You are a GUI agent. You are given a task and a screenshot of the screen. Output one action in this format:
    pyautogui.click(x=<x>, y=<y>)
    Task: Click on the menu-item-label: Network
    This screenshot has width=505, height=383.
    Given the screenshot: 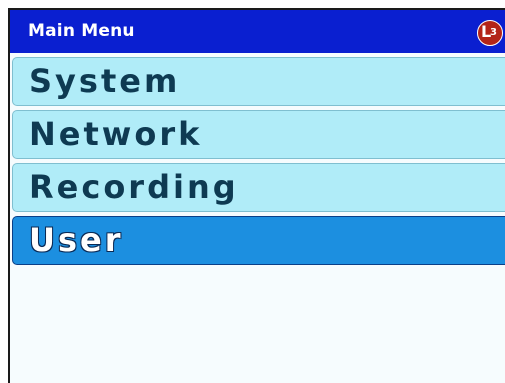 What is the action you would take?
    pyautogui.click(x=116, y=134)
    